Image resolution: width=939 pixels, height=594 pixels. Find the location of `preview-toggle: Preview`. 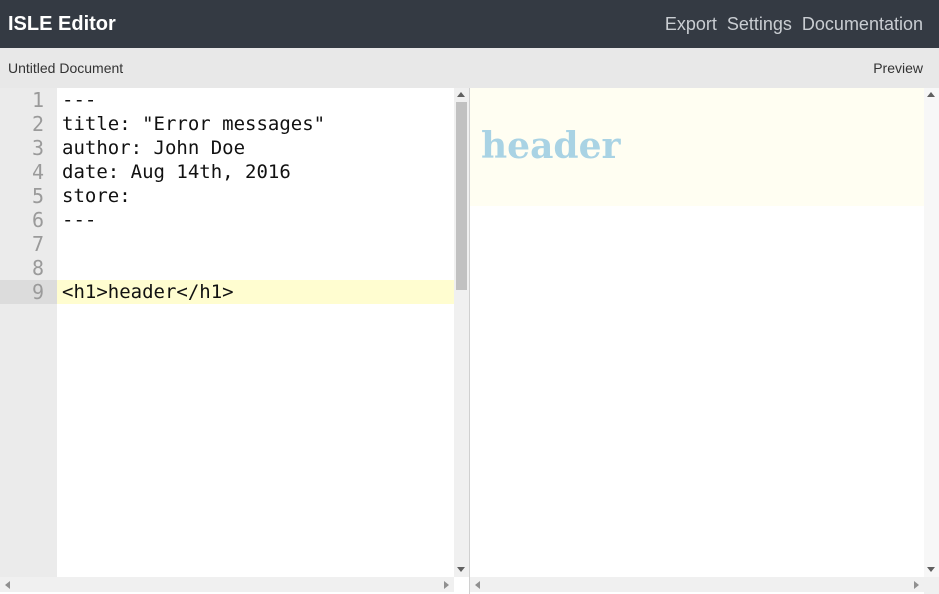

preview-toggle: Preview is located at coordinates (898, 68).